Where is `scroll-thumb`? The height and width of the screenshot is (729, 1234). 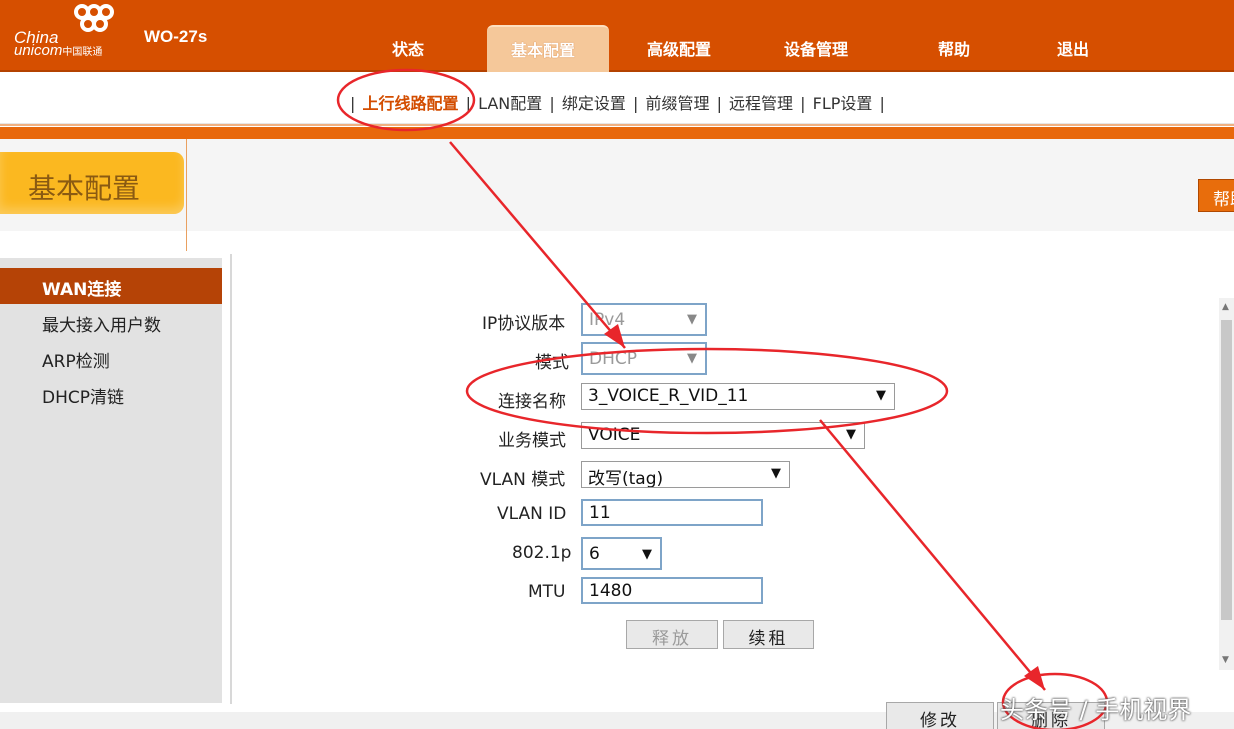
scroll-thumb is located at coordinates (1226, 470).